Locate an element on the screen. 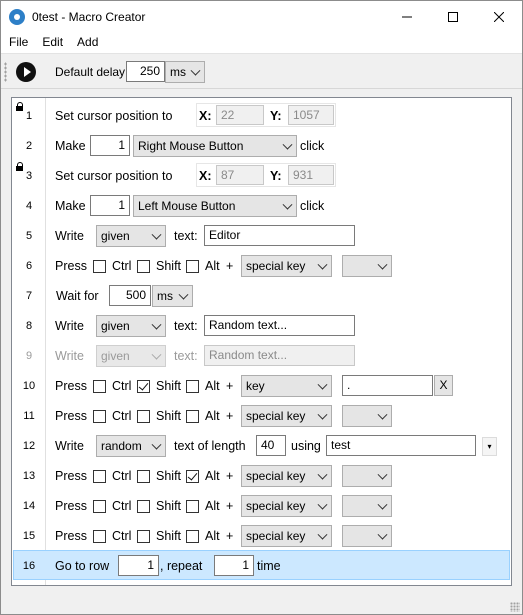 The width and height of the screenshot is (523, 615). status-bar is located at coordinates (261, 603).